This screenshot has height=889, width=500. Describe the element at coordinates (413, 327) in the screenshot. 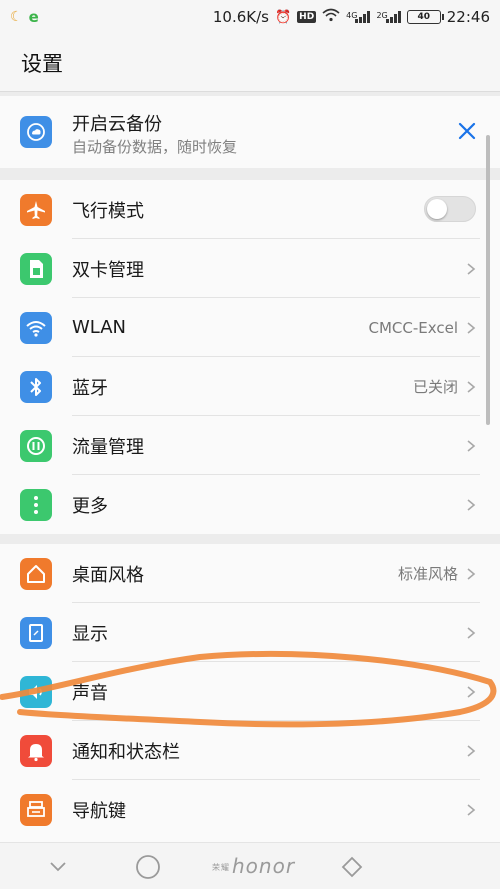

I see `settings-item-value: CMCC-Excel` at that location.